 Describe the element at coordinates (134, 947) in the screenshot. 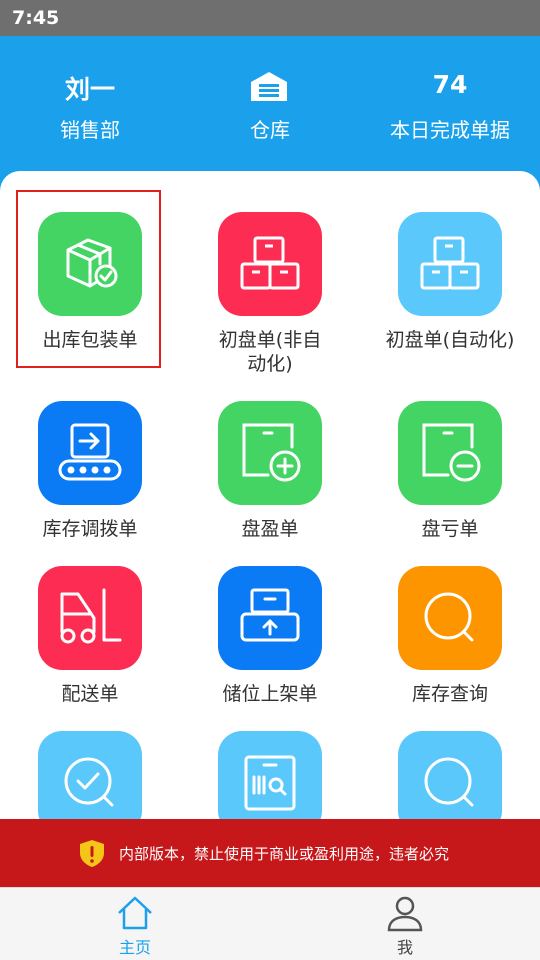

I see `tab-home-label: 主页` at that location.